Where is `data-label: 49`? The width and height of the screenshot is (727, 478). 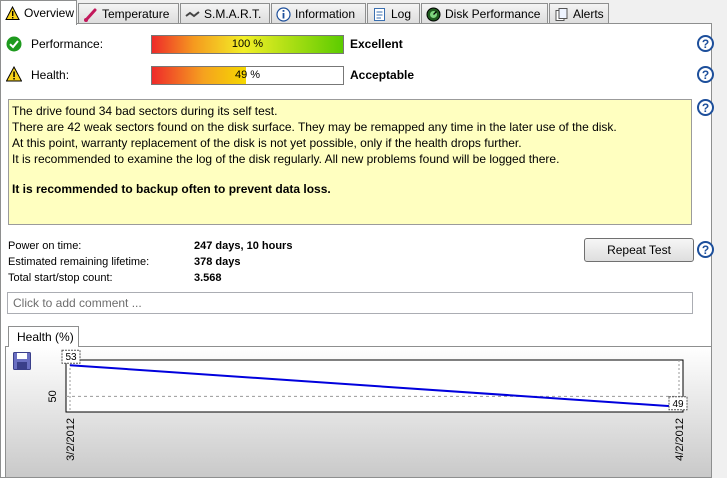 data-label: 49 is located at coordinates (678, 404).